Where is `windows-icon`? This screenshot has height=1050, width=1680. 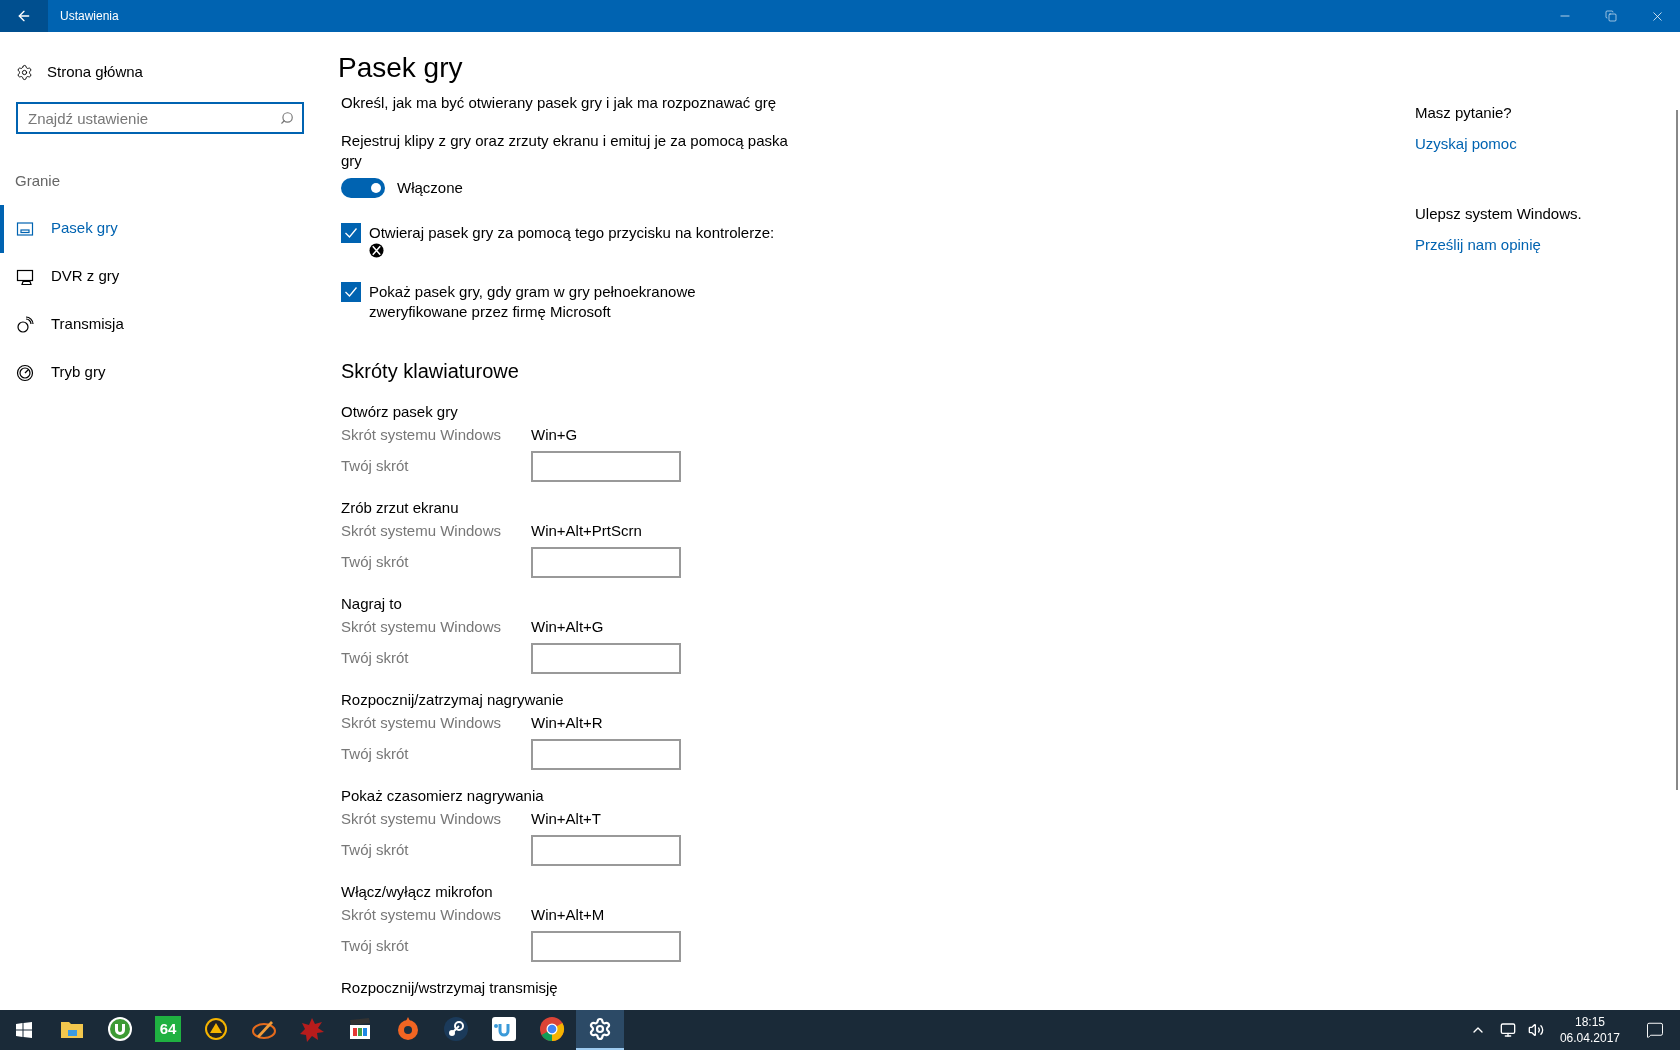
windows-icon is located at coordinates (24, 1030).